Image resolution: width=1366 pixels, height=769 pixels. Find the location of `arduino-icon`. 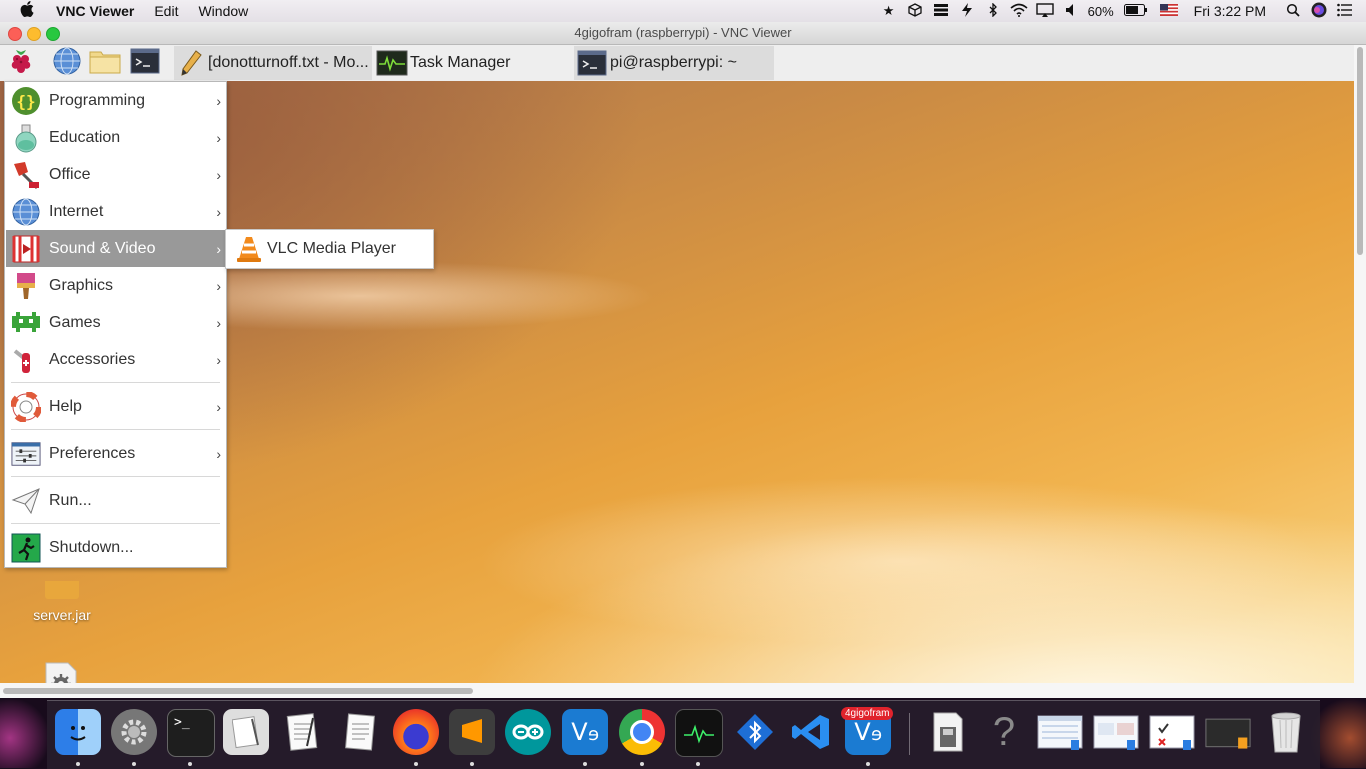

arduino-icon is located at coordinates (528, 732).